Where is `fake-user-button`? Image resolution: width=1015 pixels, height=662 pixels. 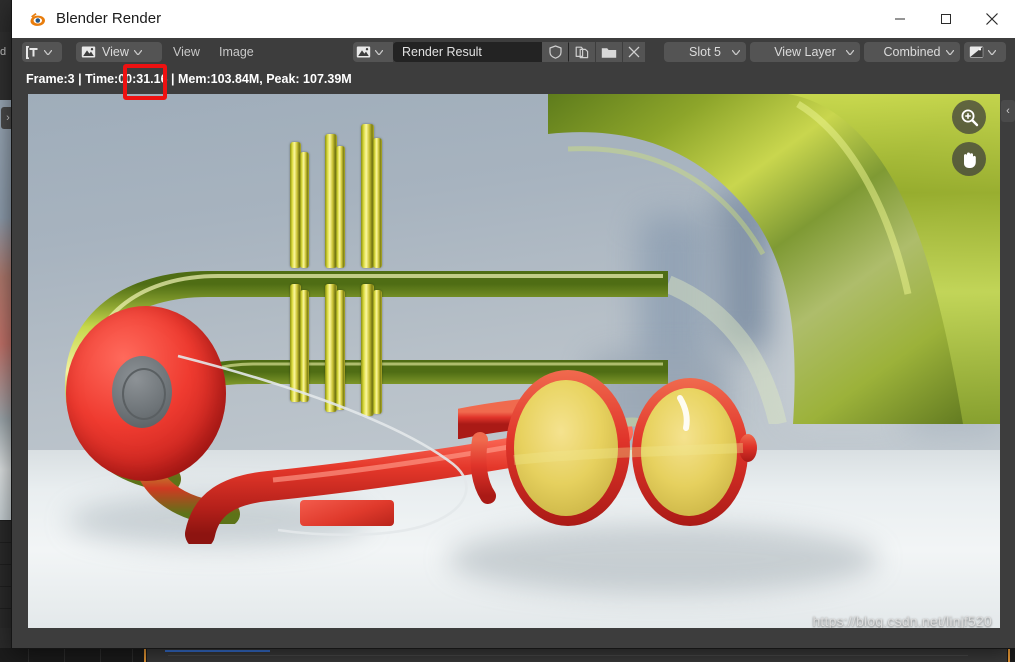
fake-user-button is located at coordinates (555, 52).